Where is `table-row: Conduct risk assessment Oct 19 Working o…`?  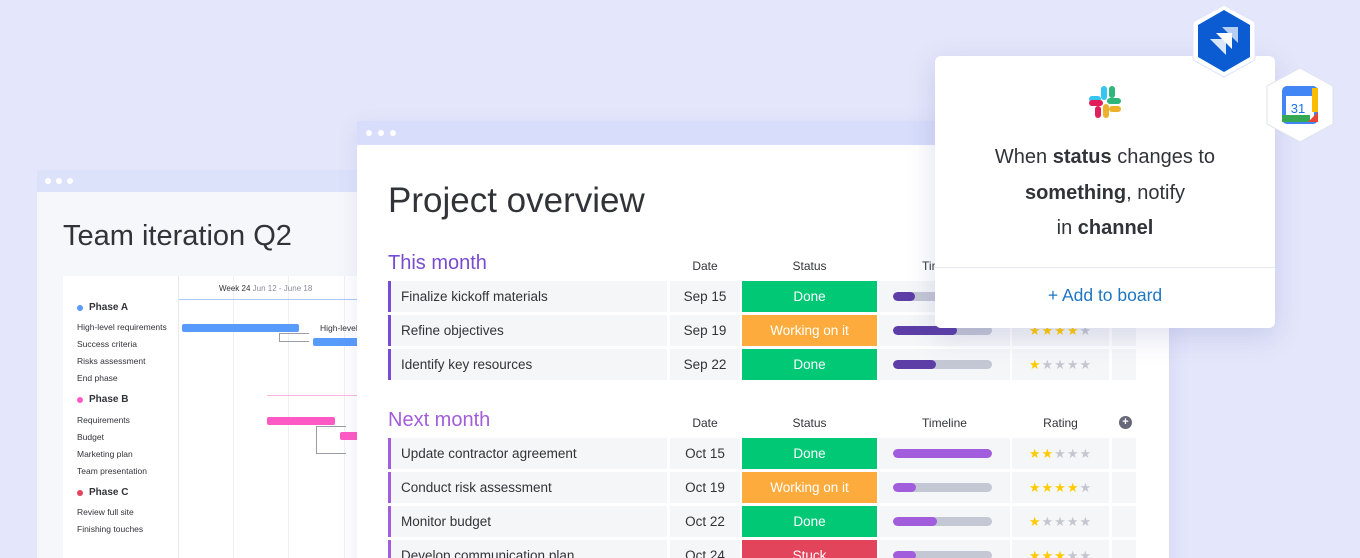
table-row: Conduct risk assessment Oct 19 Working o… is located at coordinates (763, 487).